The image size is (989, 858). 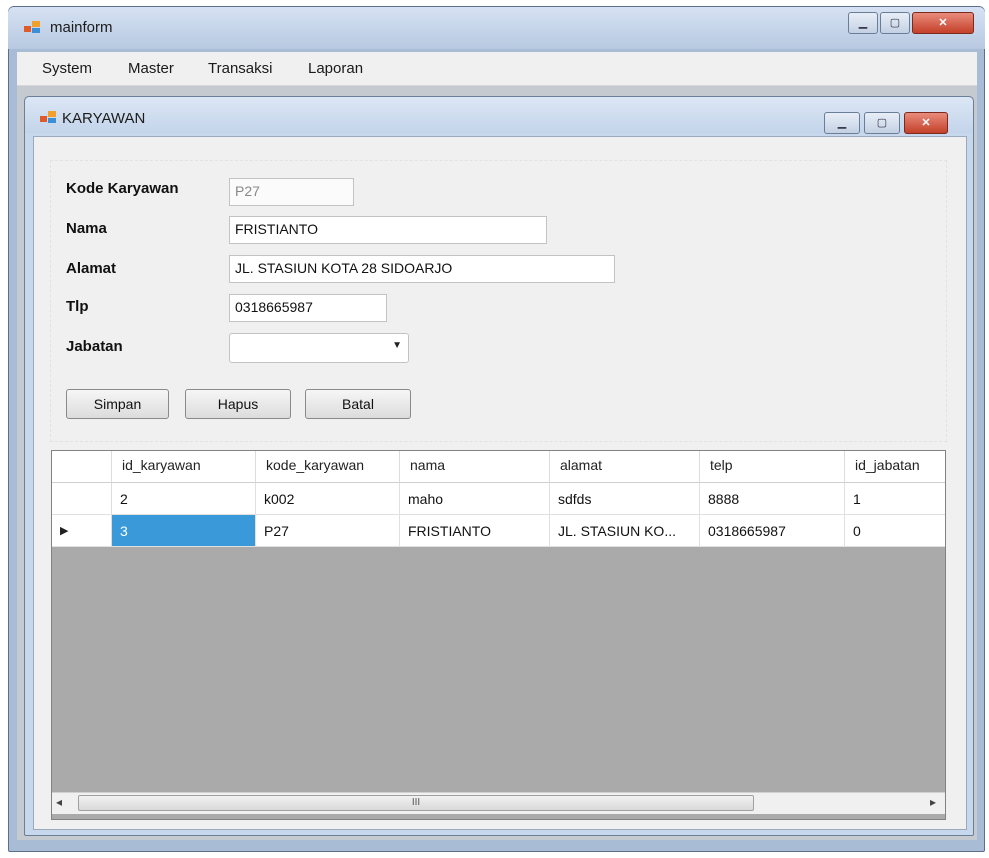 I want to click on table-cell: 2, so click(x=184, y=499).